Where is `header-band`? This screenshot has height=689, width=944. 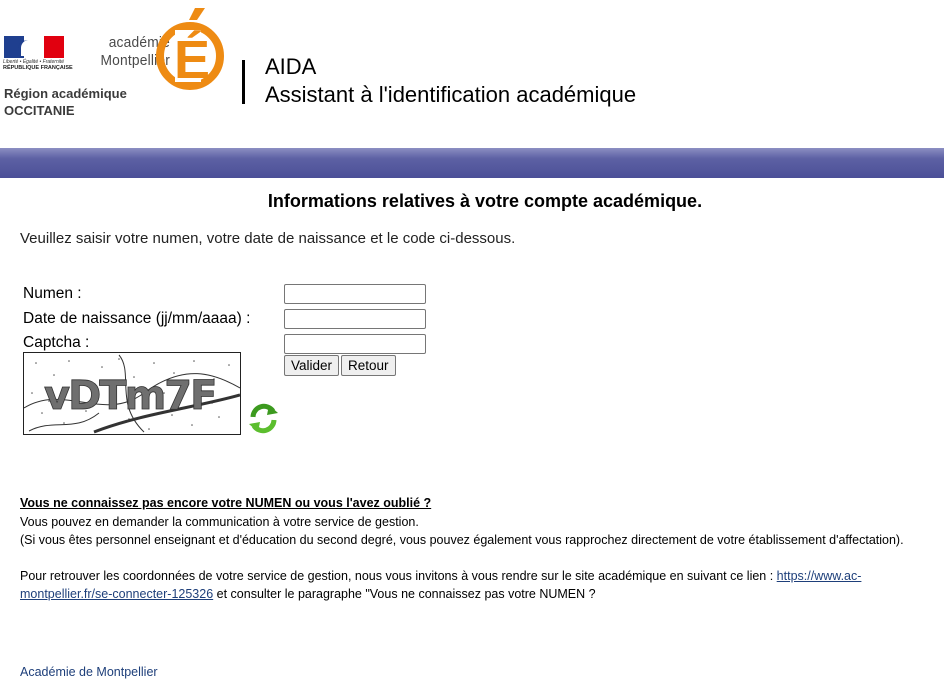 header-band is located at coordinates (472, 163).